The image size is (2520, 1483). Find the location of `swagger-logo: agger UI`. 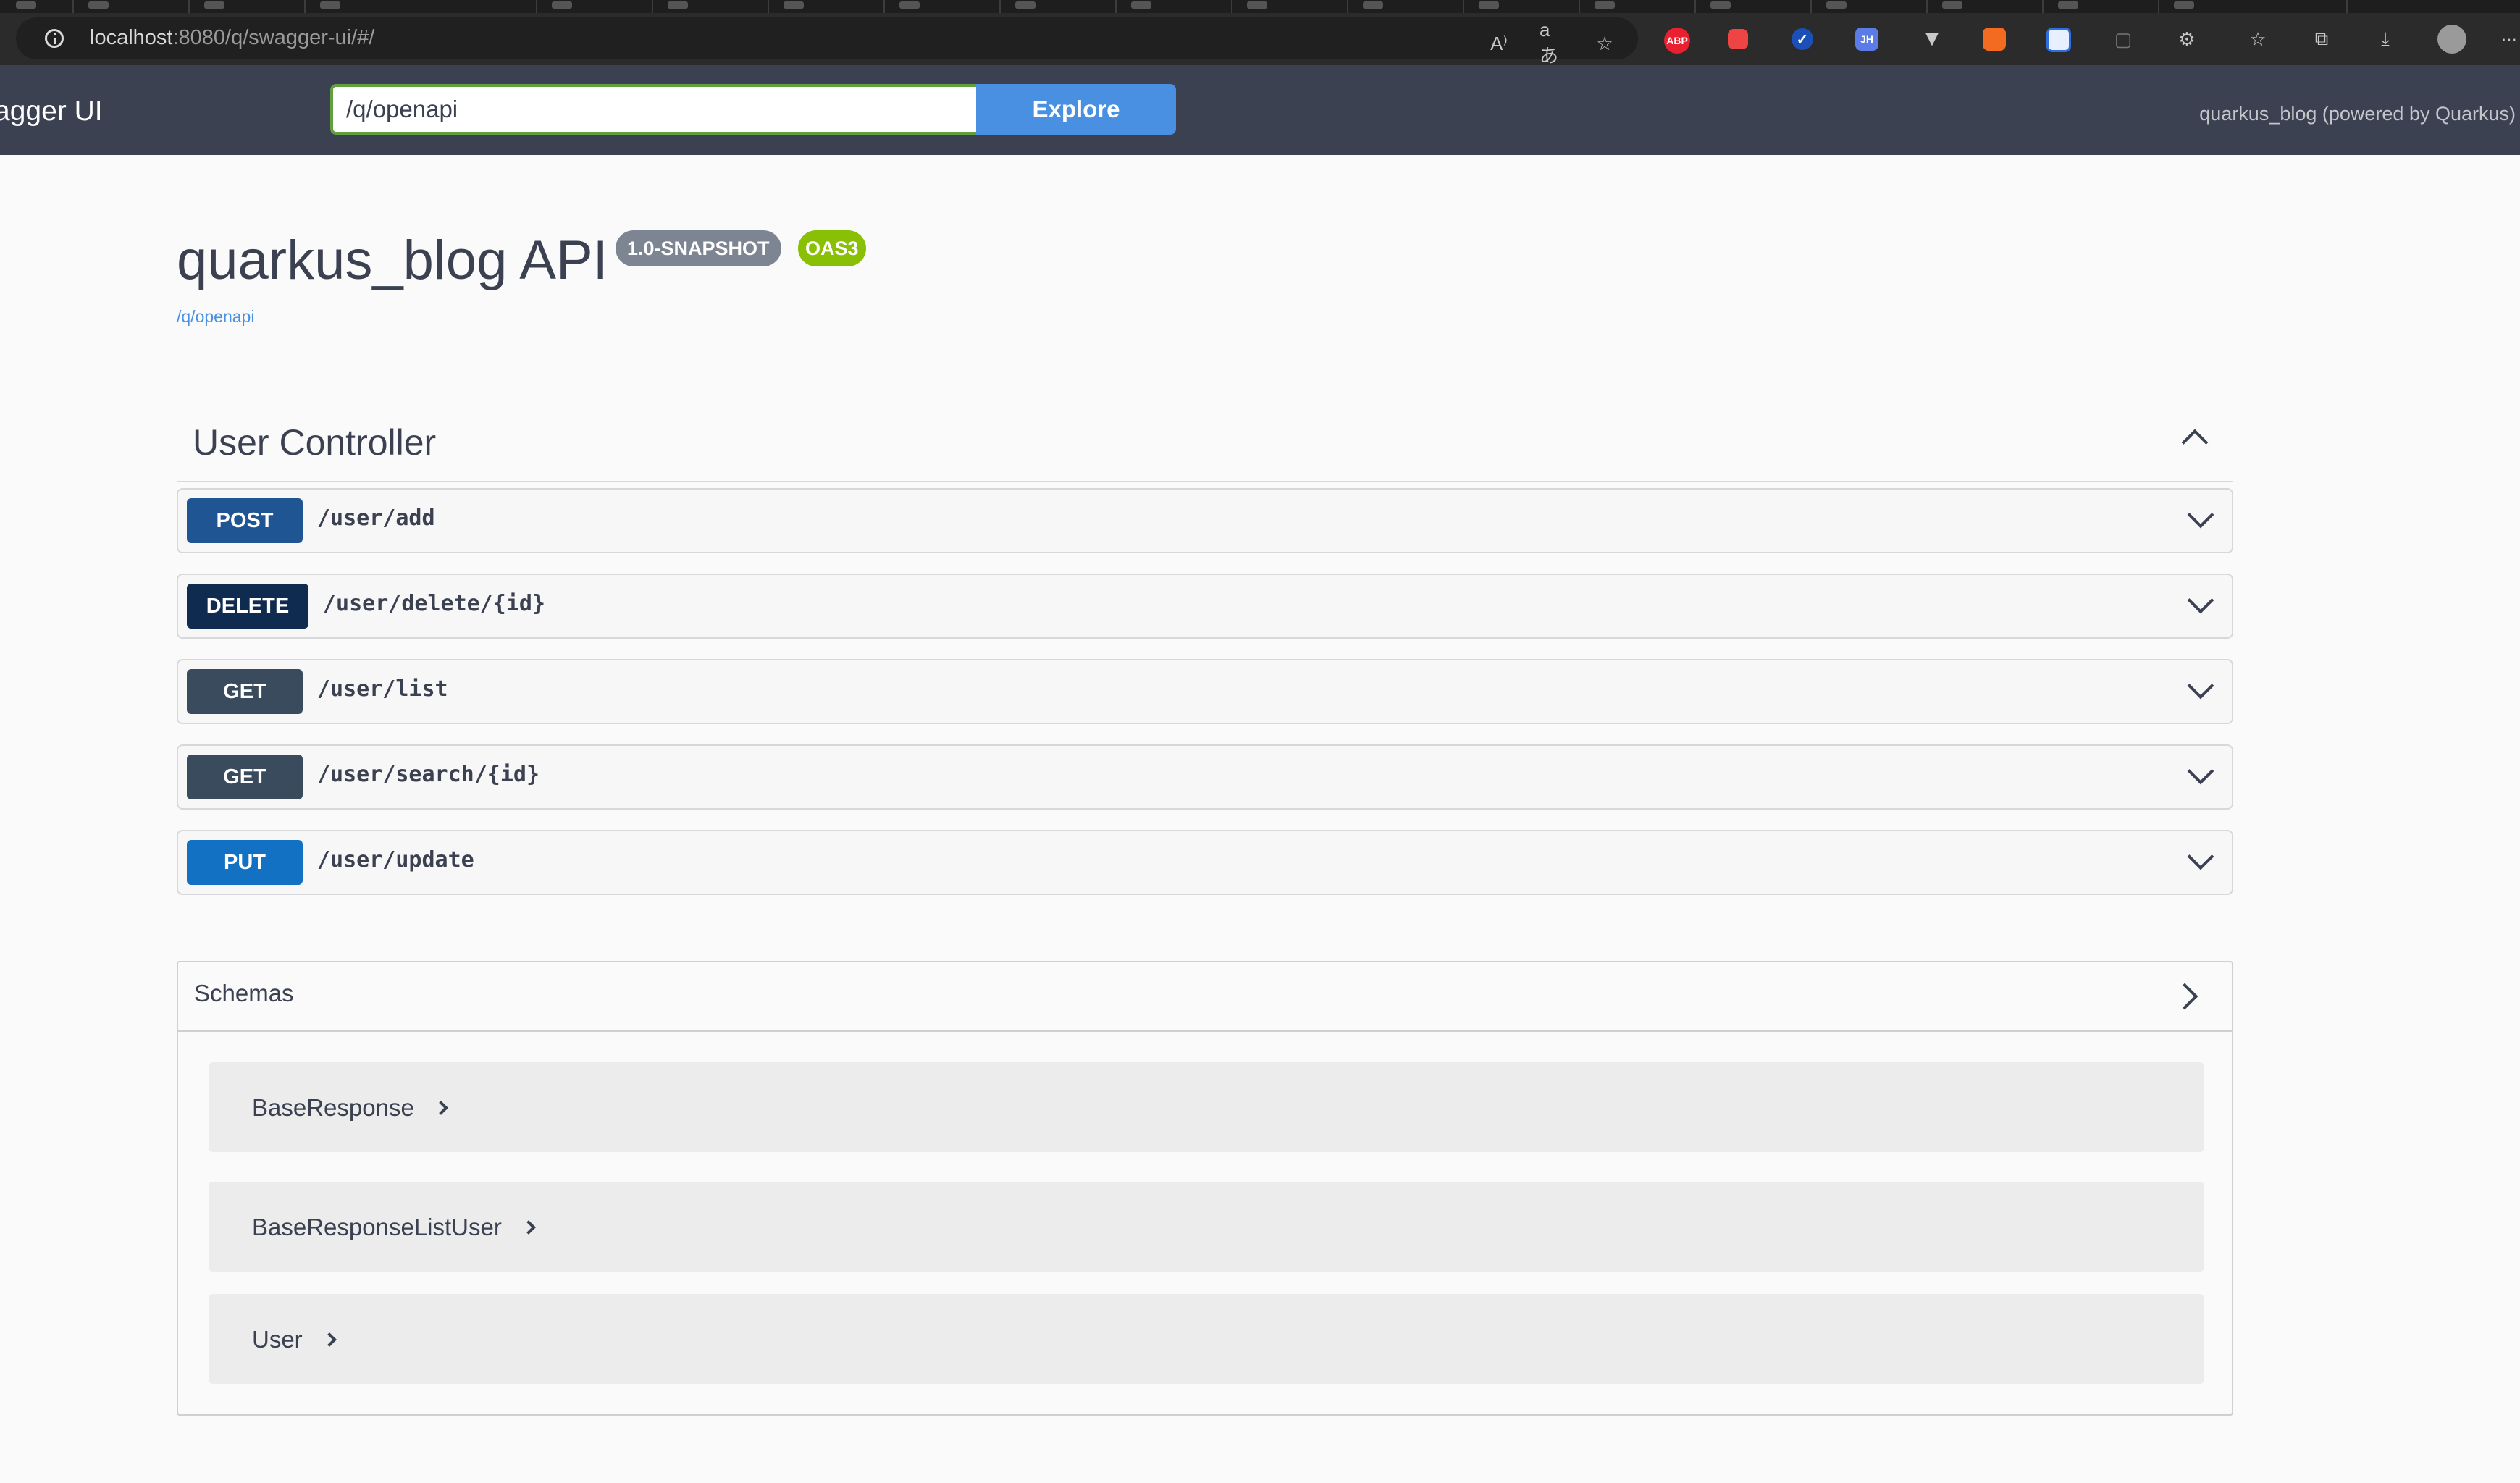

swagger-logo: agger UI is located at coordinates (51, 111).